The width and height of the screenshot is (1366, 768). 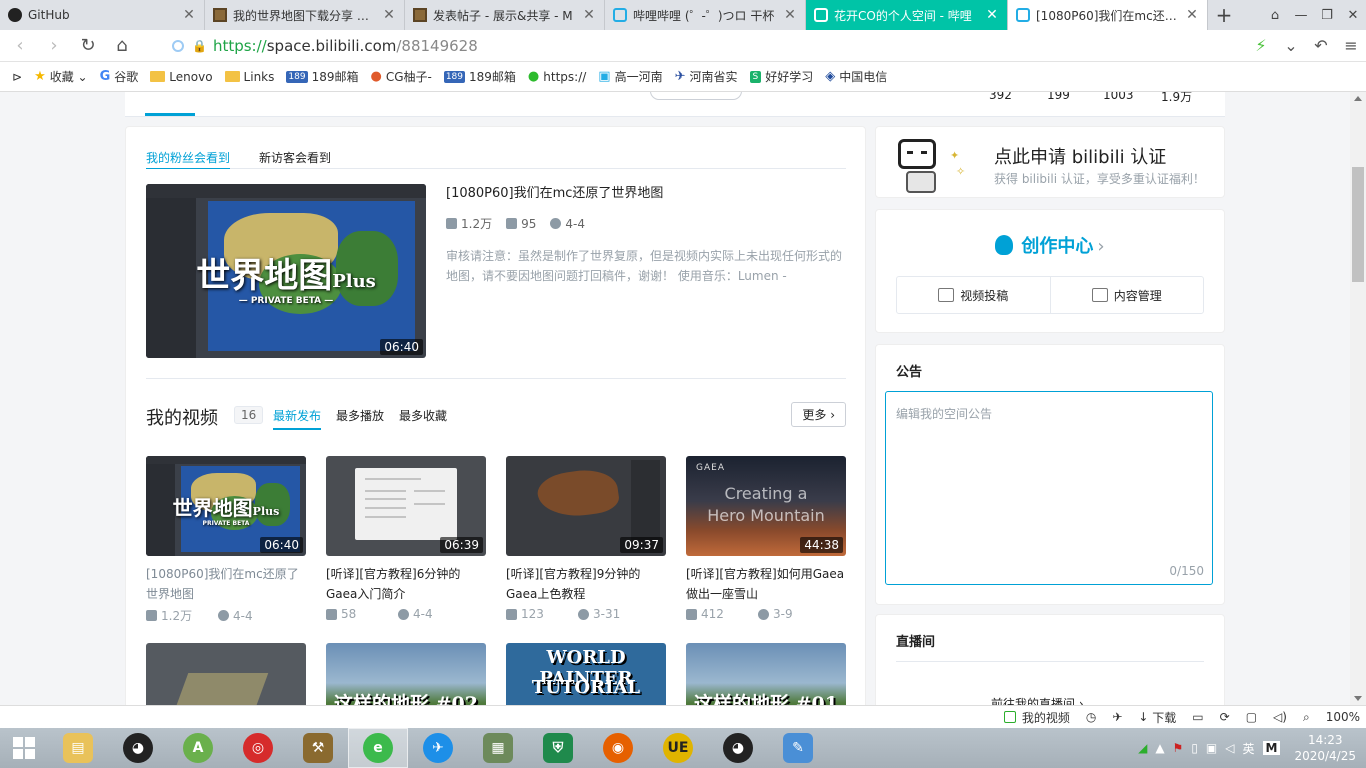 I want to click on video-title: [1080P60]我们在mc还原了世界地图, so click(x=226, y=584).